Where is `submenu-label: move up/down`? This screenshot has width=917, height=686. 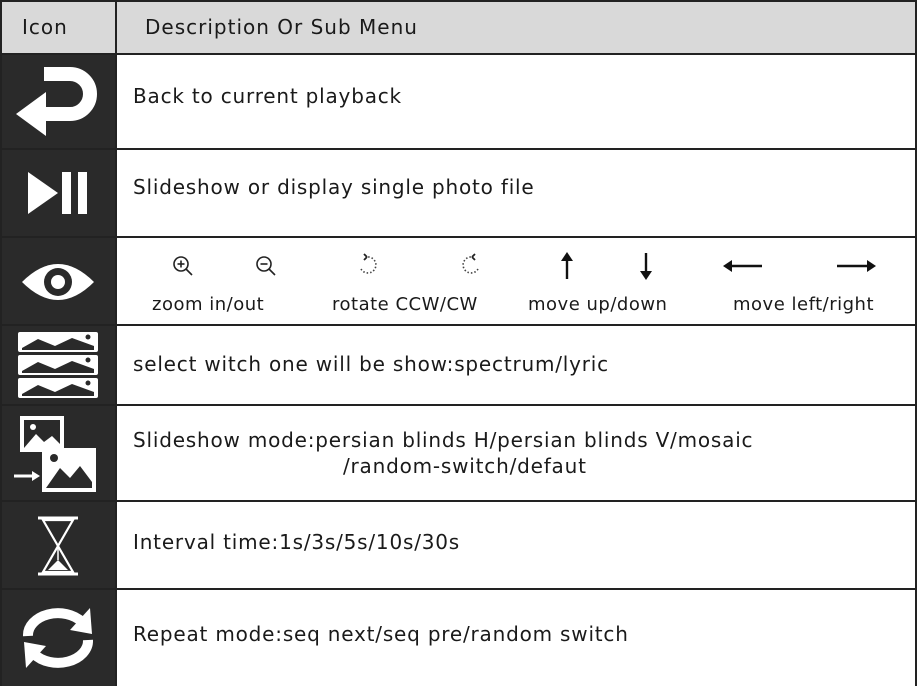
submenu-label: move up/down is located at coordinates (598, 304).